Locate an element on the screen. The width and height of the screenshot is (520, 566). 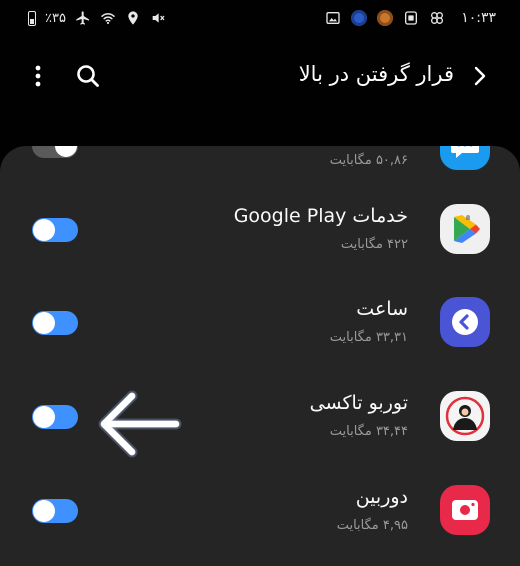
wifi-icon is located at coordinates (108, 19).